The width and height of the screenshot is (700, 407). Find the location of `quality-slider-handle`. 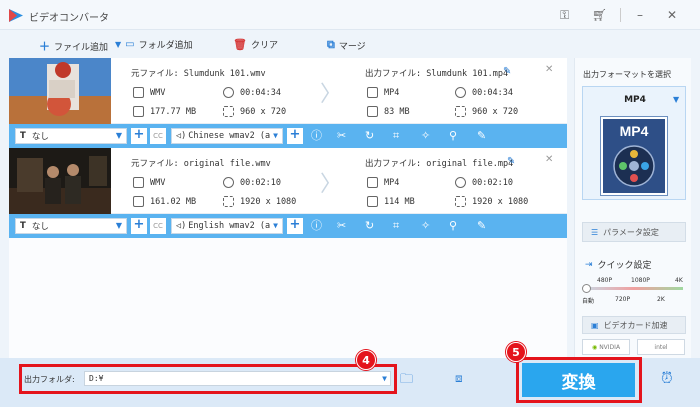

quality-slider-handle is located at coordinates (586, 288).